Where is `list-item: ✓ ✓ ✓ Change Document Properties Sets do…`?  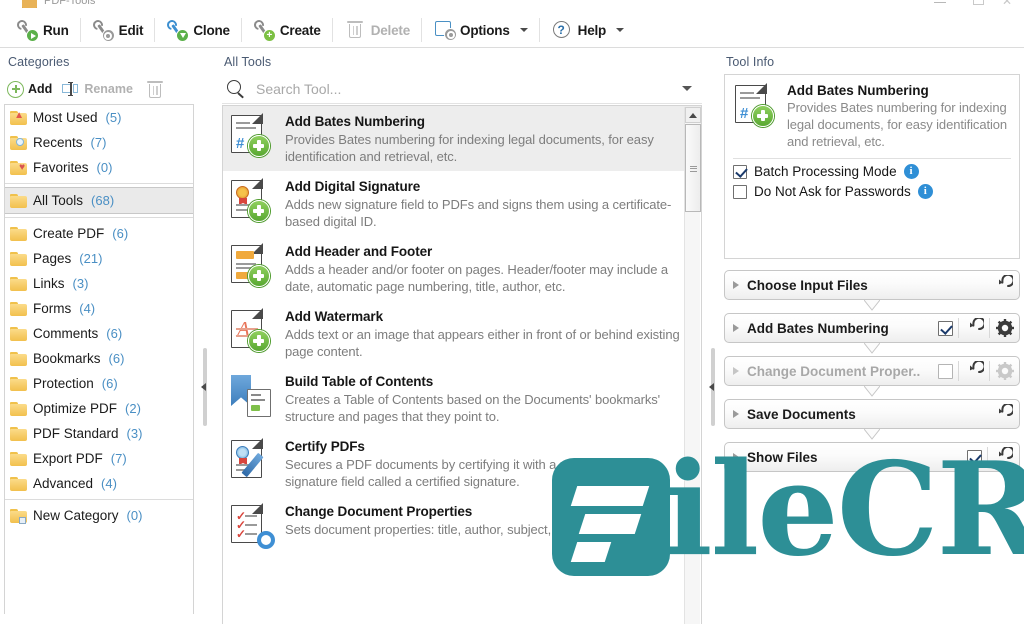
list-item: ✓ ✓ ✓ Change Document Properties Sets do… is located at coordinates (462, 525).